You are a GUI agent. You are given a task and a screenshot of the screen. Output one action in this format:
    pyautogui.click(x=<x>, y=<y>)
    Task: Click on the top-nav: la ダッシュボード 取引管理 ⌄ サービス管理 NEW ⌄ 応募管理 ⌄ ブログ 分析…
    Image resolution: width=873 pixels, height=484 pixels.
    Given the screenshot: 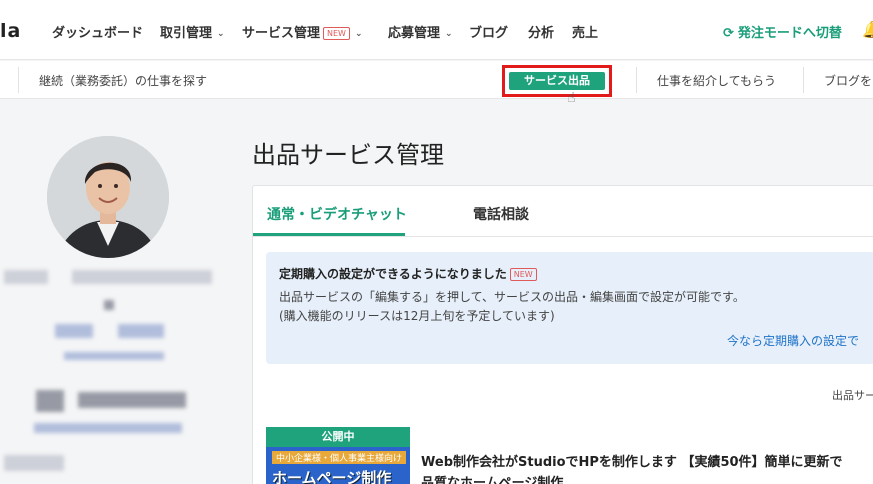 What is the action you would take?
    pyautogui.click(x=436, y=30)
    